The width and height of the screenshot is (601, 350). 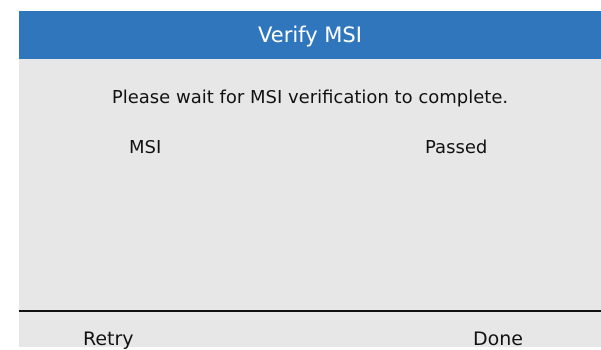 I want to click on result-status-msi: Passed, so click(x=456, y=147).